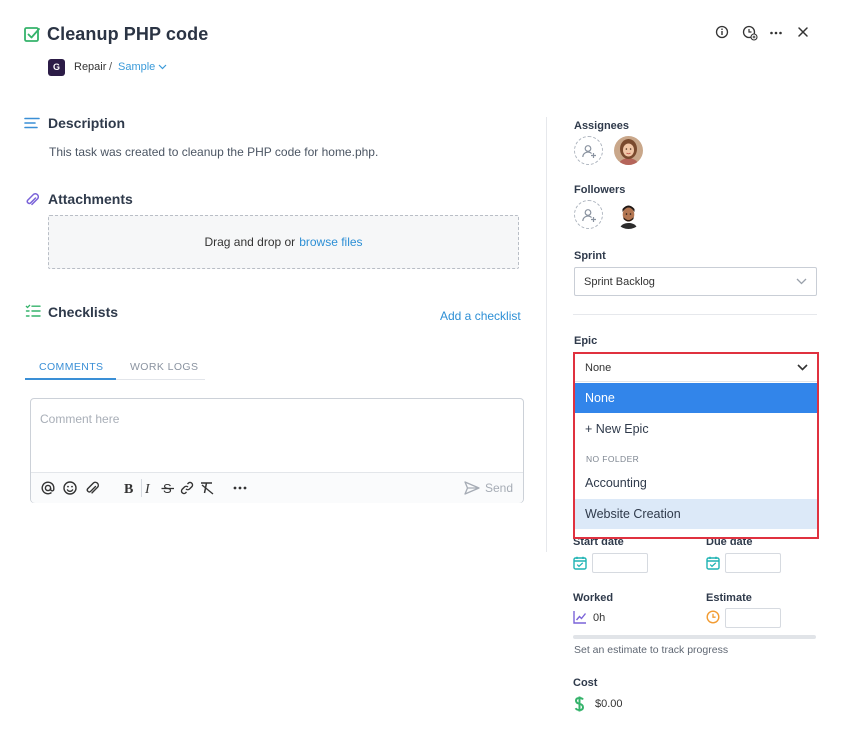 The width and height of the screenshot is (841, 731). I want to click on worked-label: Worked, so click(593, 598).